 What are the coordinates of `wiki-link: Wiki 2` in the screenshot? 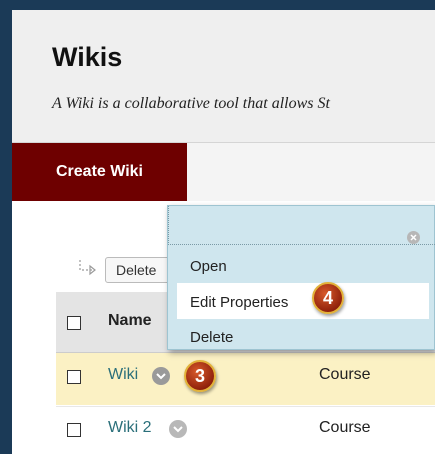 It's located at (130, 428).